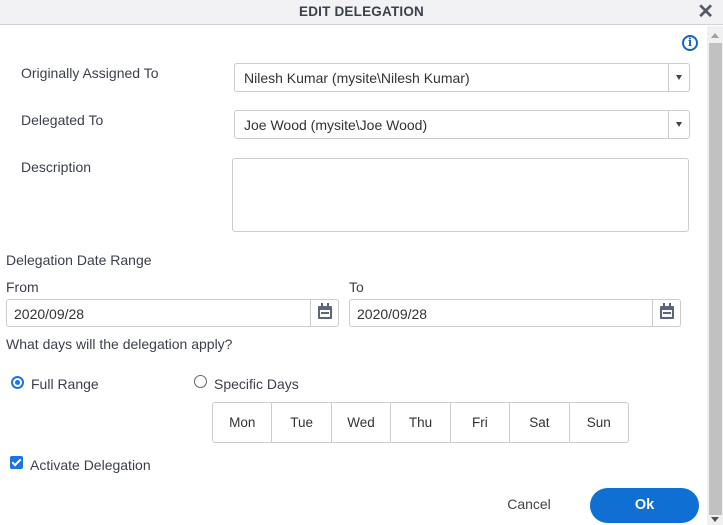  What do you see at coordinates (17, 382) in the screenshot?
I see `full-range-radio` at bounding box center [17, 382].